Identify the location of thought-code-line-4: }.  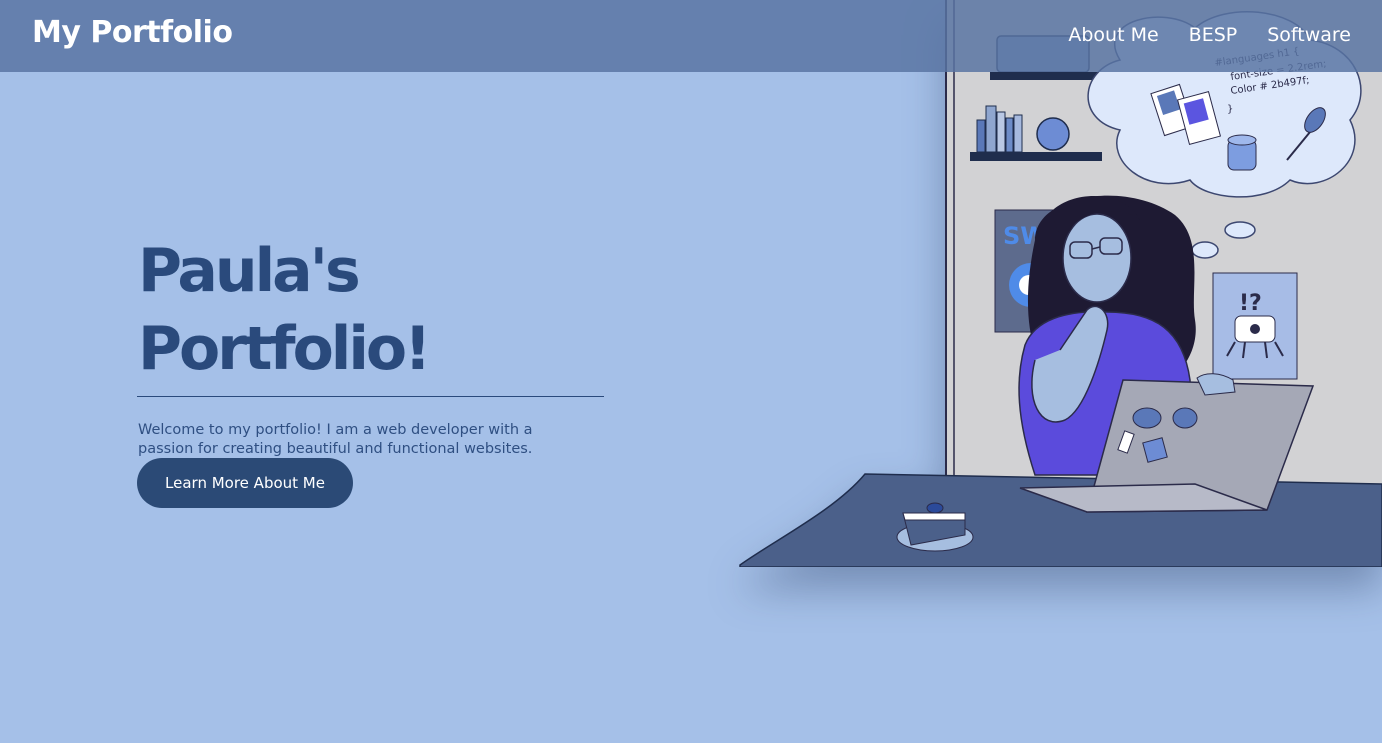
(1230, 109).